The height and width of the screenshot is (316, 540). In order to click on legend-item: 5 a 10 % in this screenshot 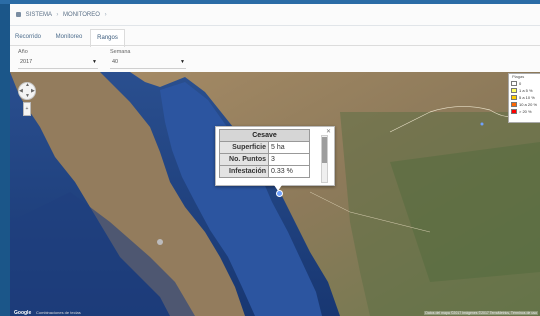, I will do `click(523, 98)`.